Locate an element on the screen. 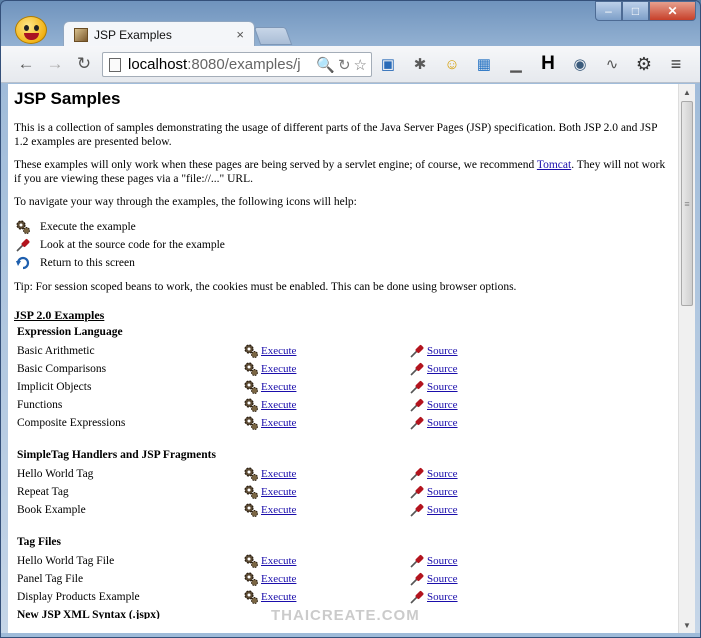 This screenshot has width=701, height=638. tomcat-link: Tomcat is located at coordinates (554, 165).